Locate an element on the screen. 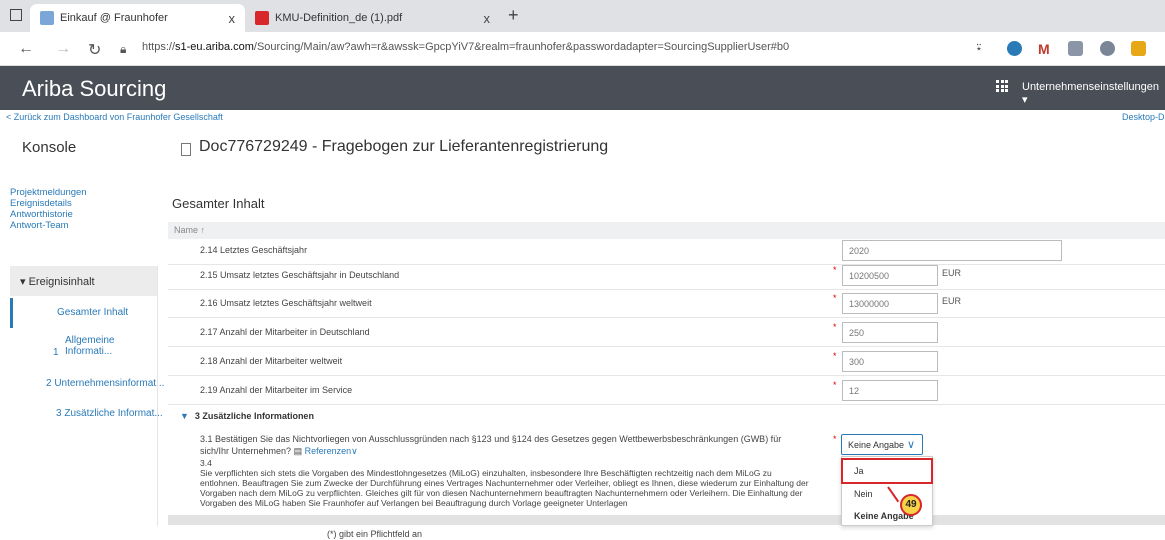  pdf-favicon-icon is located at coordinates (262, 18).